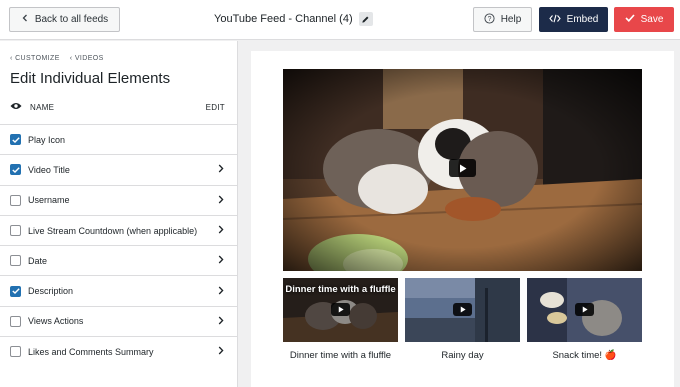 This screenshot has height=387, width=680. Describe the element at coordinates (582, 19) in the screenshot. I see `embed-label: Embed` at that location.